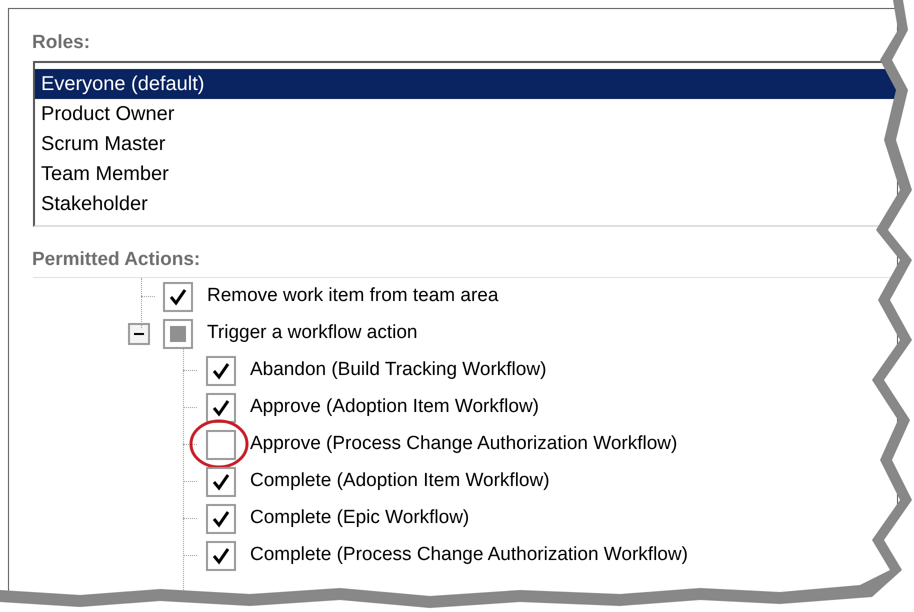 This screenshot has height=612, width=914. I want to click on action-label: Remove work item from team area, so click(352, 296).